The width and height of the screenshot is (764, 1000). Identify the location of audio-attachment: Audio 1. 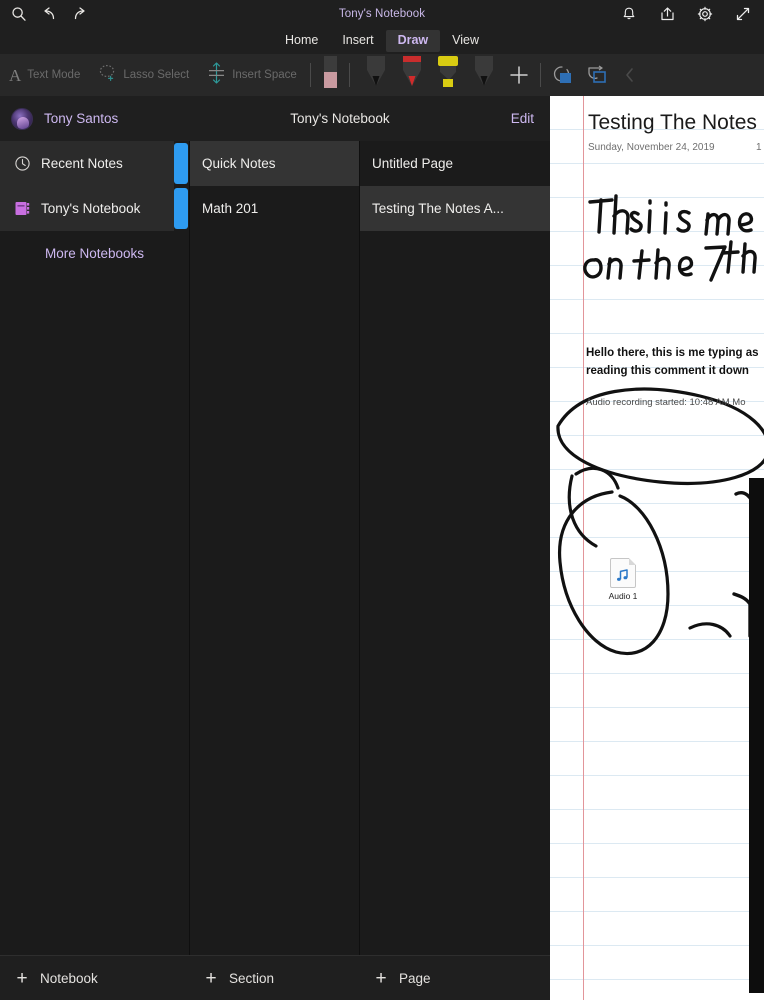
(623, 579).